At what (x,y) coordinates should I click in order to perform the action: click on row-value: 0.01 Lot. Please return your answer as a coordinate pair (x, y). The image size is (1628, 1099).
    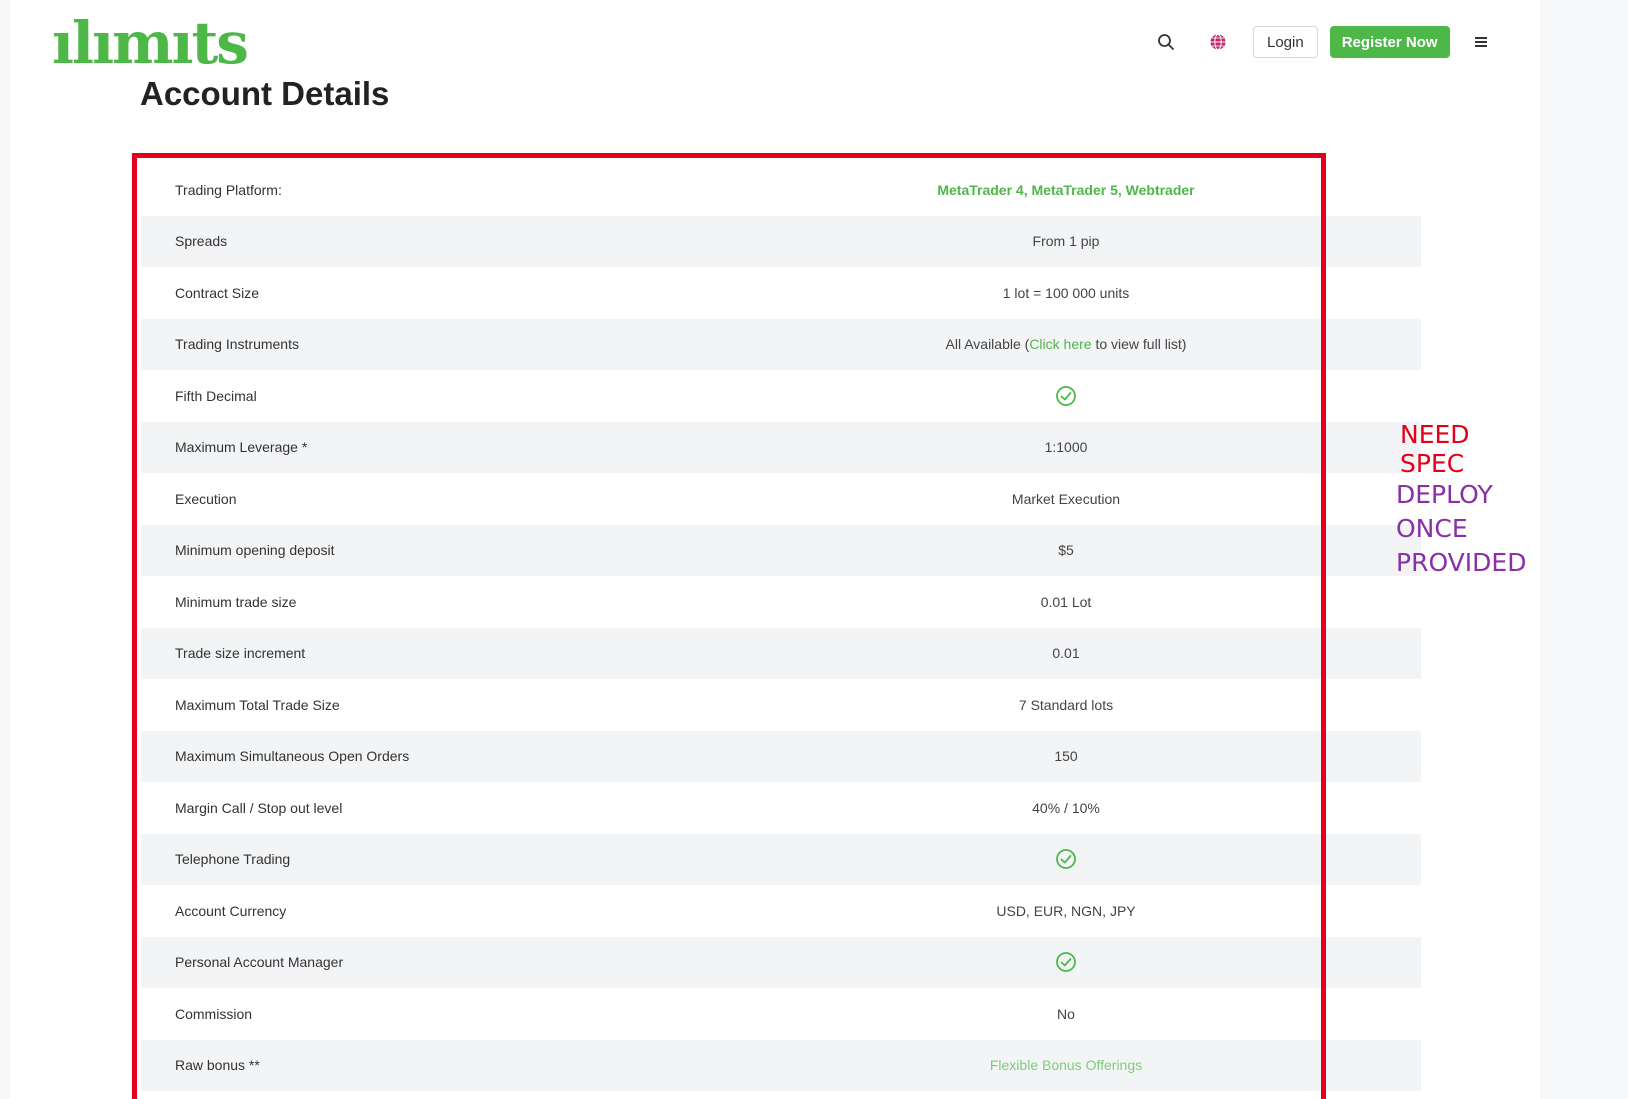
    Looking at the image, I should click on (1066, 601).